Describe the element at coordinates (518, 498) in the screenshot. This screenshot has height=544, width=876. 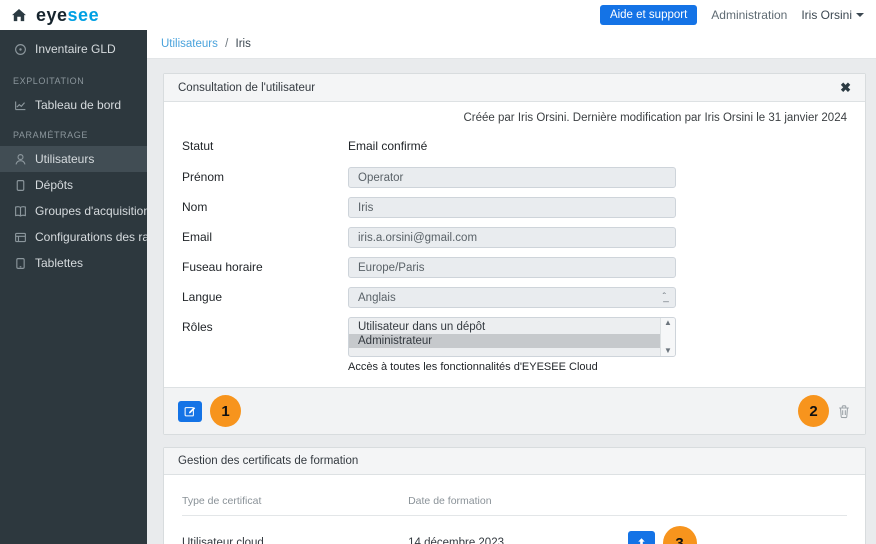
I see `column-header-date: Date de formation` at that location.